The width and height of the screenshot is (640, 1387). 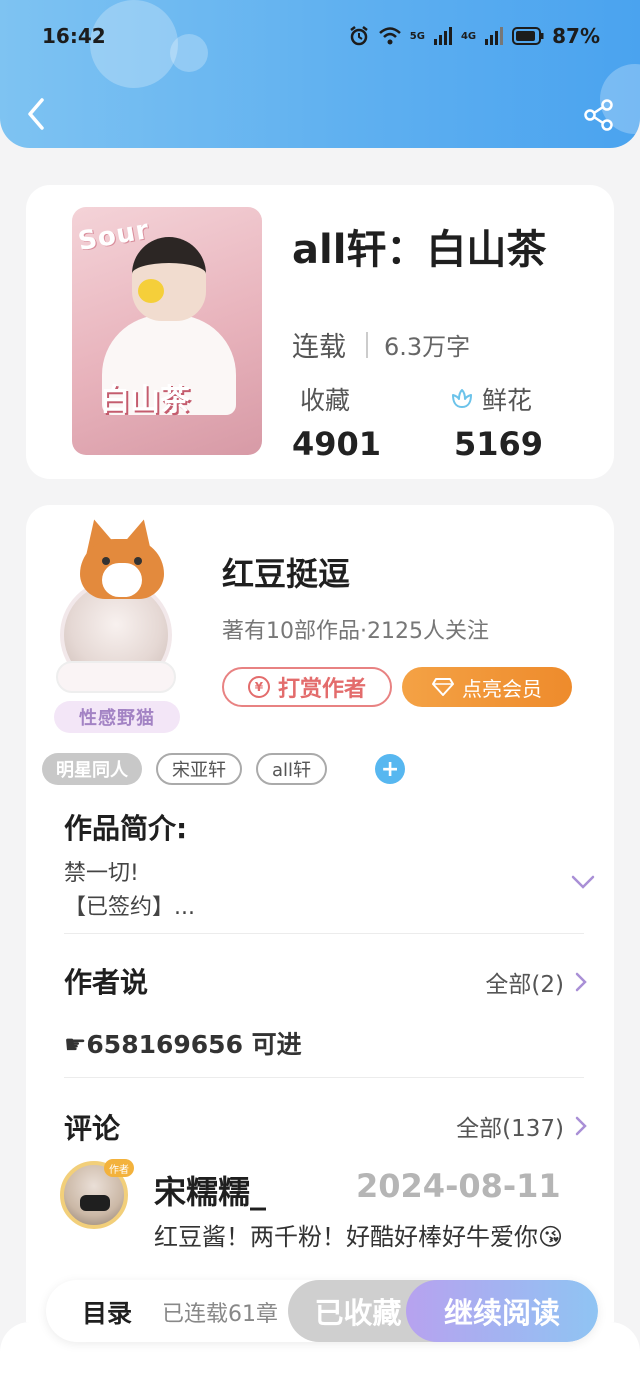 What do you see at coordinates (92, 1128) in the screenshot?
I see `comments-title: 评论` at bounding box center [92, 1128].